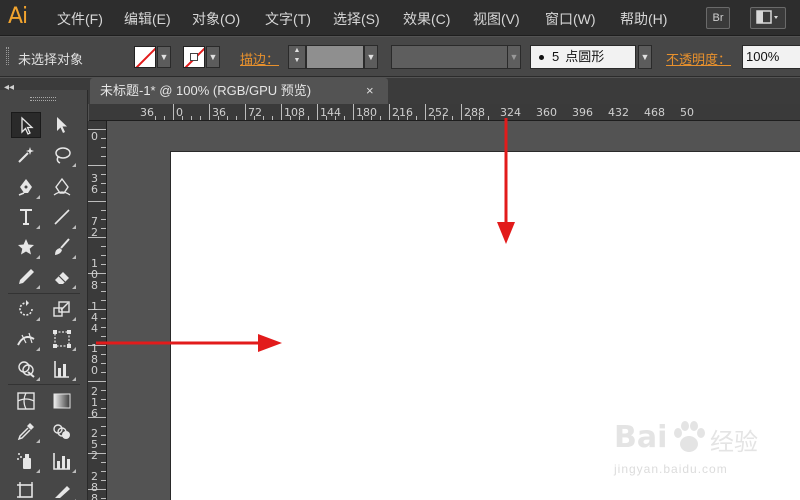  Describe the element at coordinates (147, 19) in the screenshot. I see `menu-edit: 编辑(E)` at that location.